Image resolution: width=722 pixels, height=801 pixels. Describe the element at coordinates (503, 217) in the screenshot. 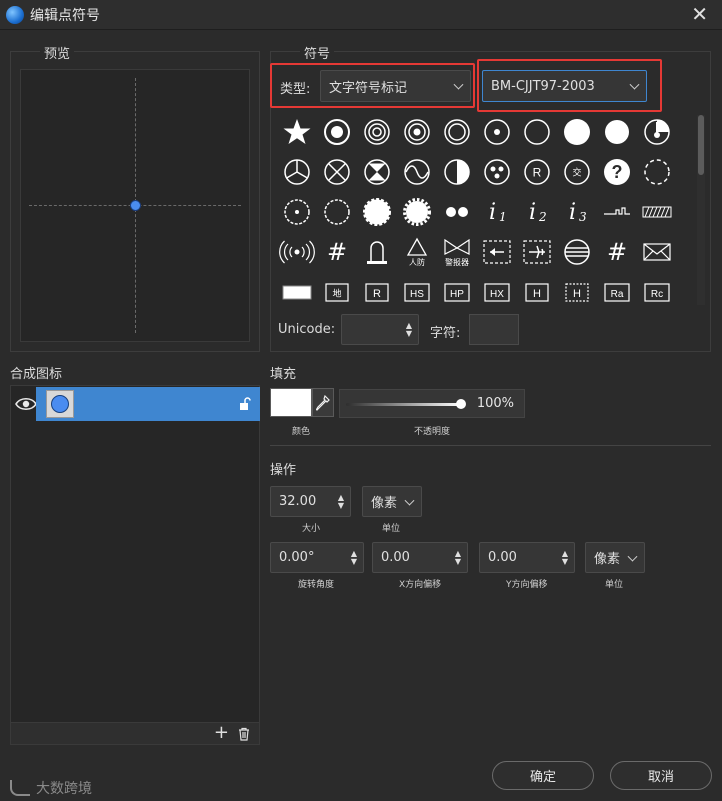

I see `i1-sub: 1` at that location.